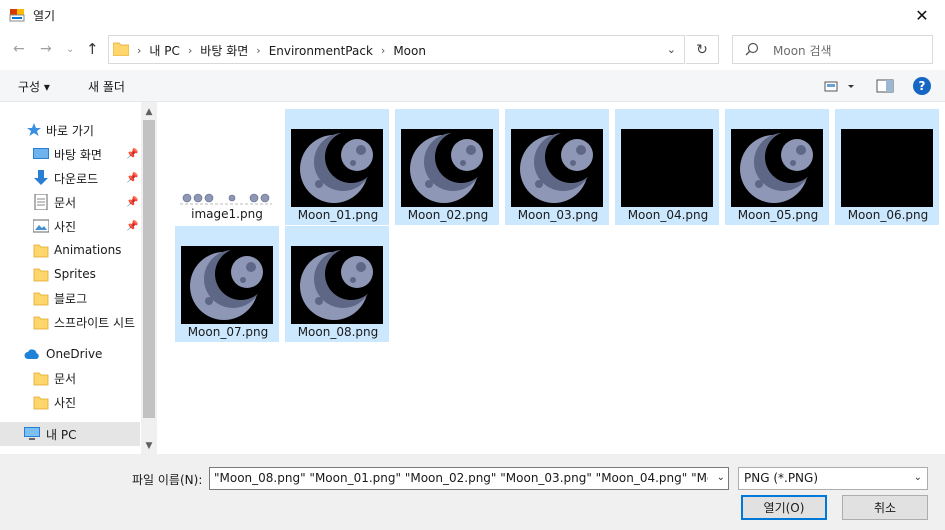 The height and width of the screenshot is (530, 945). What do you see at coordinates (409, 51) in the screenshot?
I see `breadcrumb-item: Moon` at bounding box center [409, 51].